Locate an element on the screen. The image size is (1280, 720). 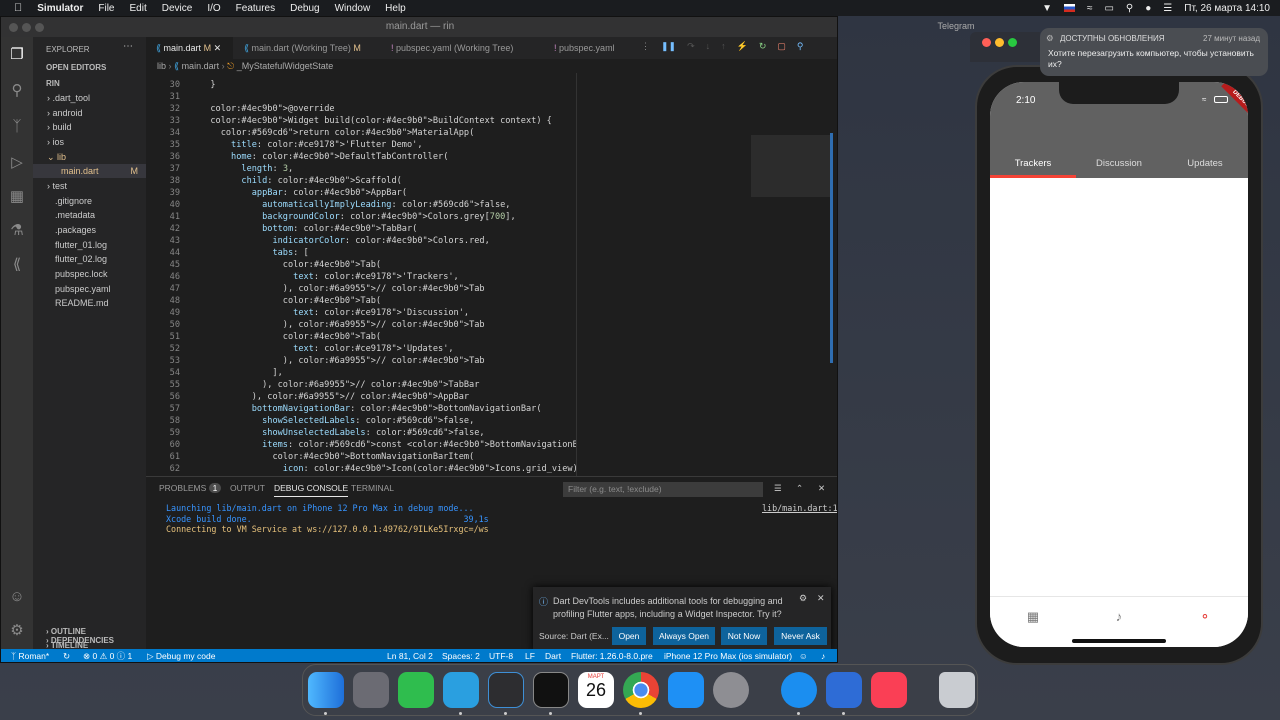
device-status: iPhone 12 Pro Max (ios simulator) is located at coordinates (728, 655).